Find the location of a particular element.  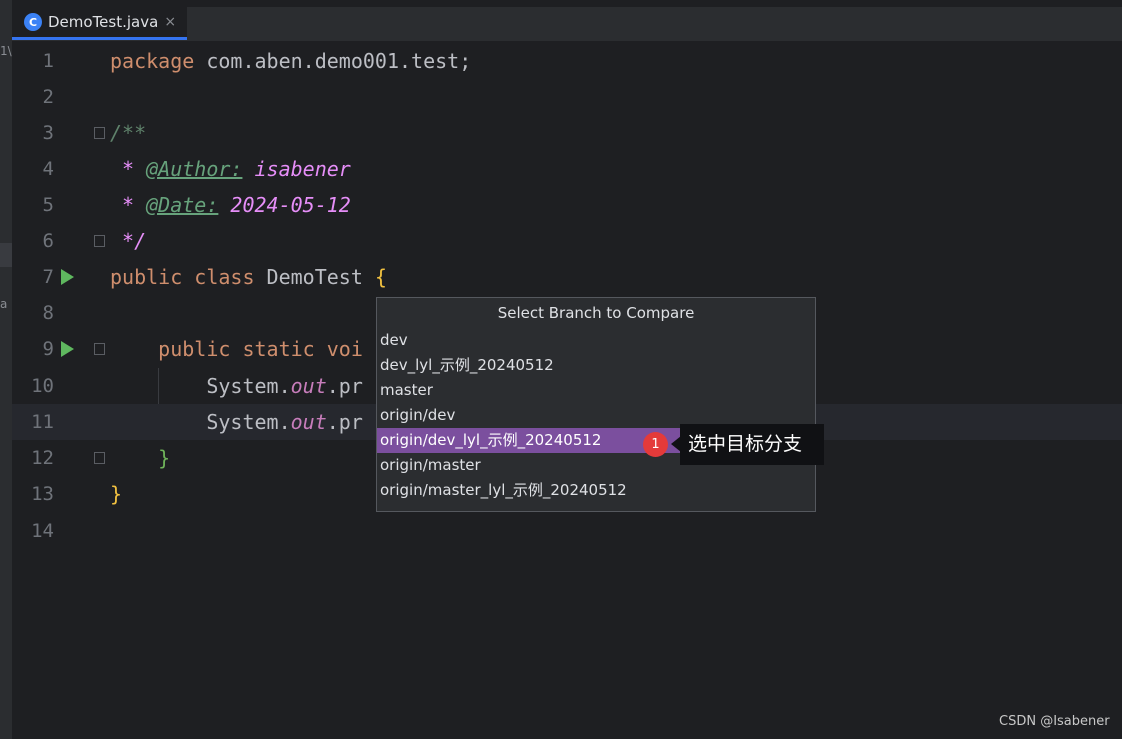

close-icon: × is located at coordinates (170, 22).